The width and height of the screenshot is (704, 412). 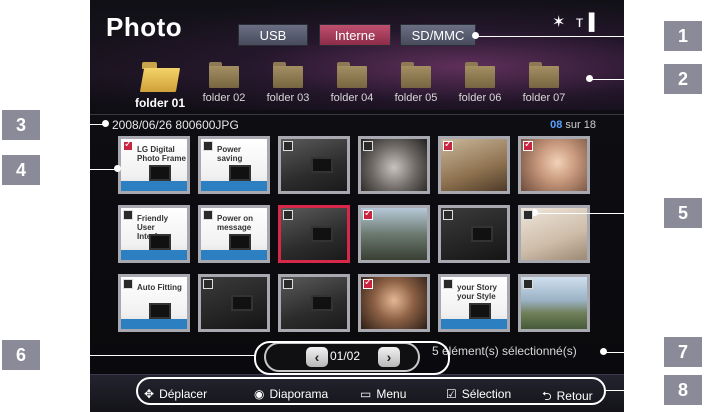 What do you see at coordinates (355, 35) in the screenshot?
I see `tab-interne: Interne` at bounding box center [355, 35].